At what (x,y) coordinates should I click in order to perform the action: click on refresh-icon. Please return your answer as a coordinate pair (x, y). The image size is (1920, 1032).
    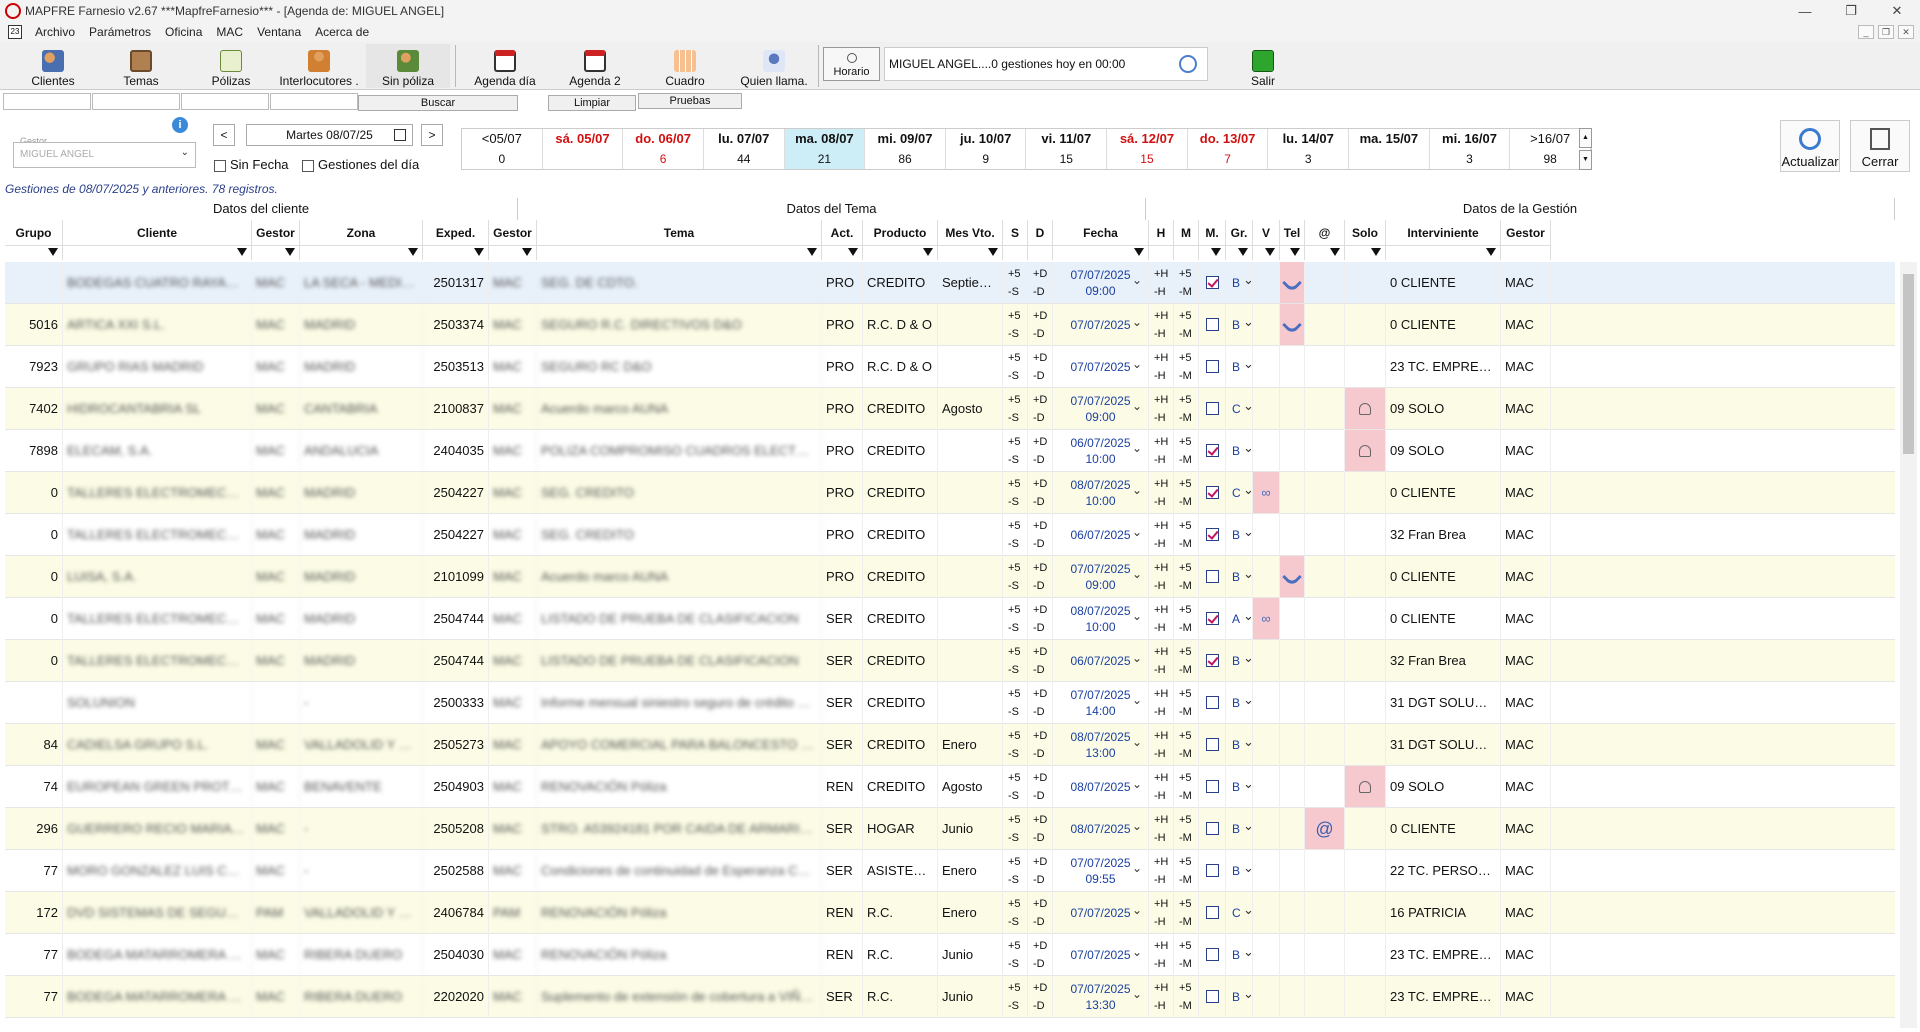
    Looking at the image, I should click on (1188, 64).